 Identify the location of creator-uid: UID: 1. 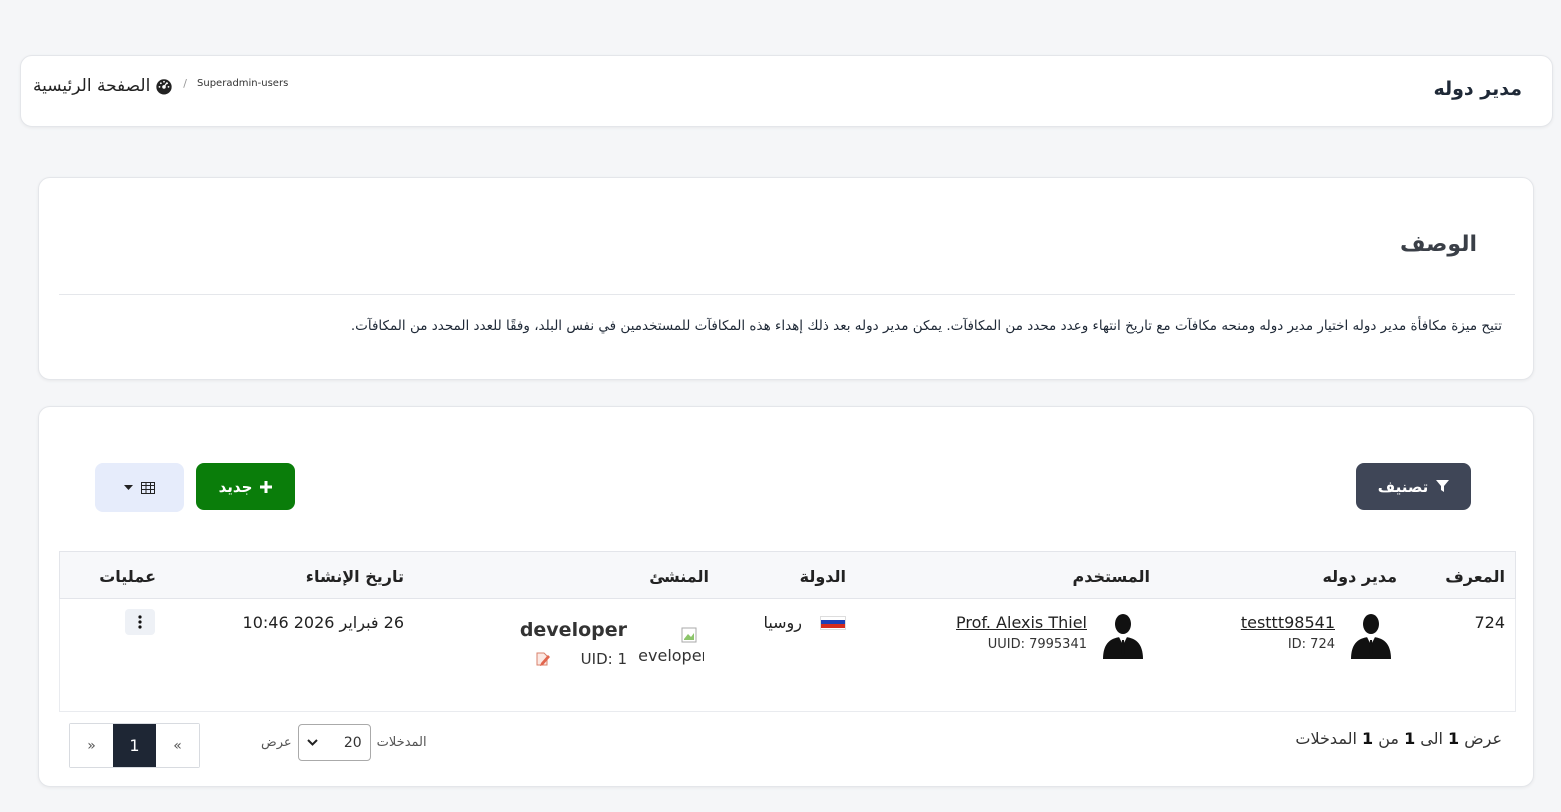
(603, 659).